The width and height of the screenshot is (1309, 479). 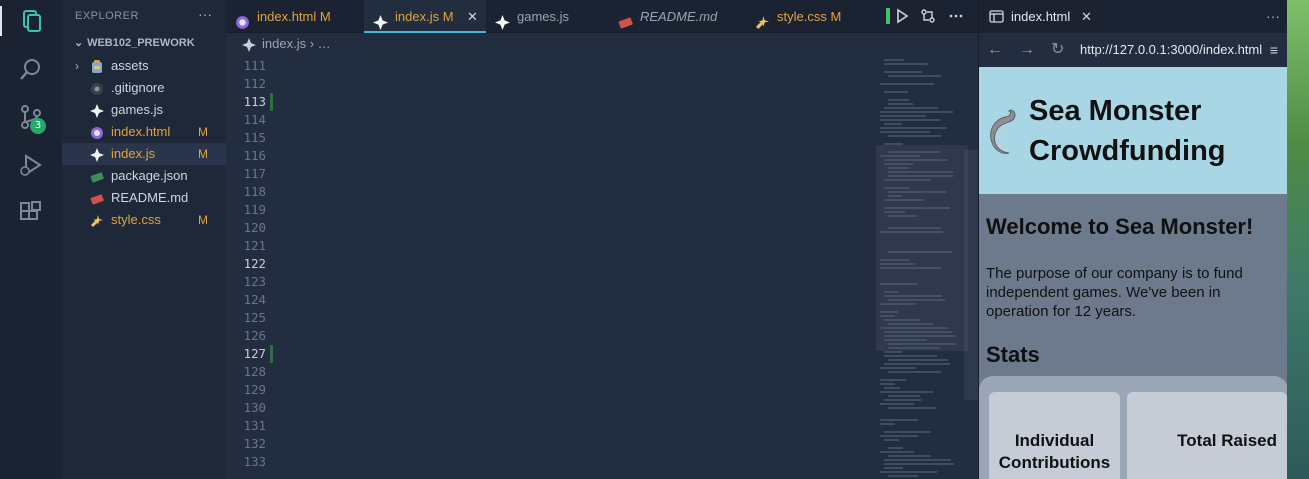 What do you see at coordinates (254, 155) in the screenshot?
I see `line-number: 116` at bounding box center [254, 155].